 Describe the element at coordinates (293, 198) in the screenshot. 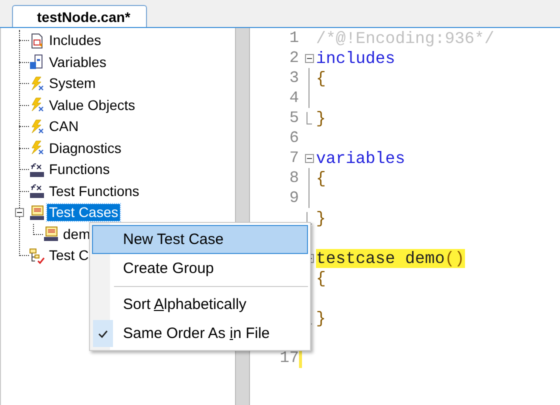

I see `line-number: 9` at that location.